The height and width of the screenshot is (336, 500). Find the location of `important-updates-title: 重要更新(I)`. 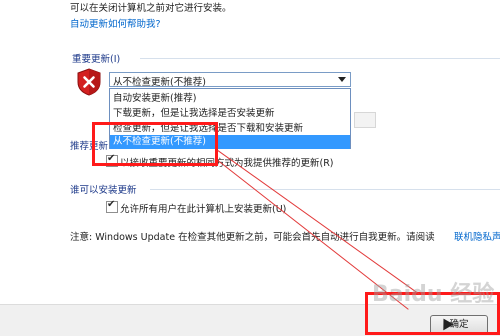

important-updates-title: 重要更新(I) is located at coordinates (96, 59).